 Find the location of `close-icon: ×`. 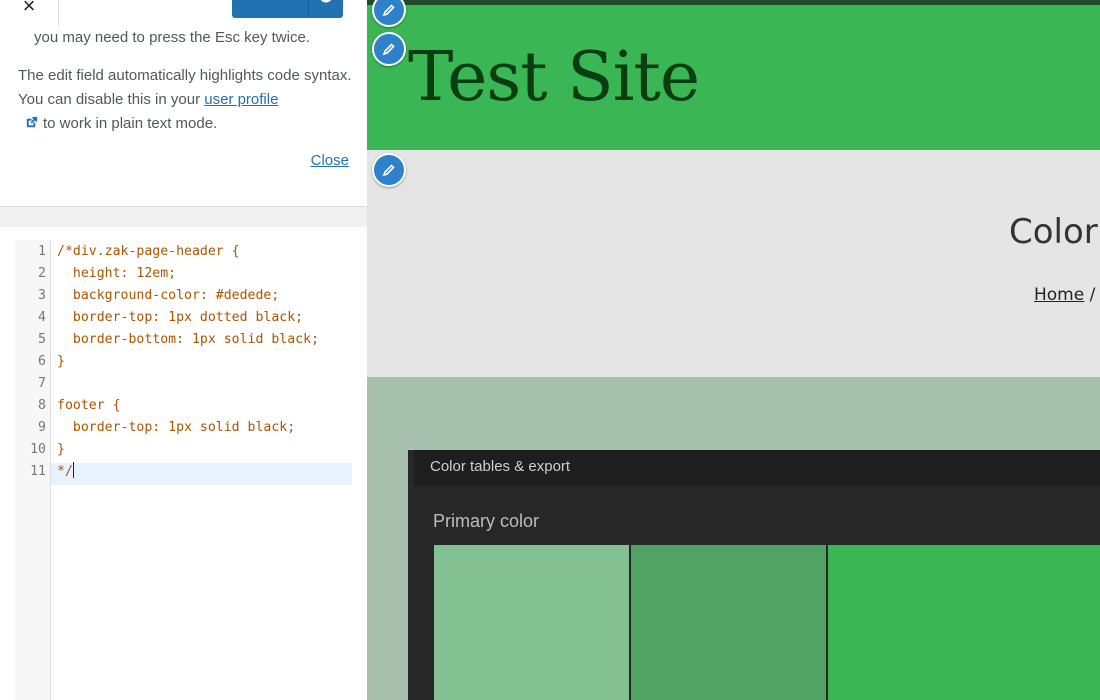

close-icon: × is located at coordinates (29, 9).